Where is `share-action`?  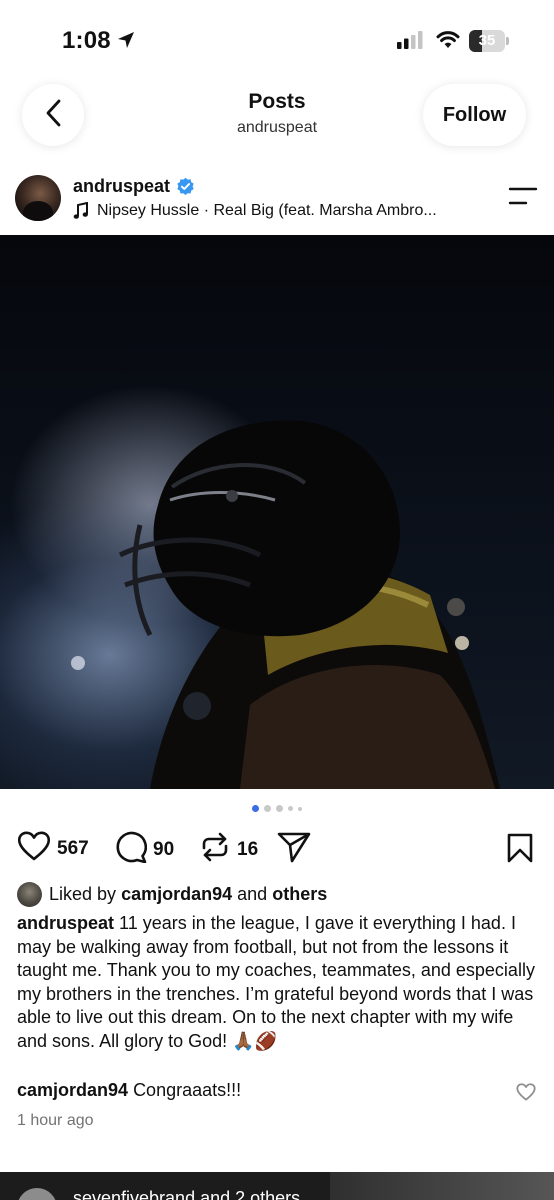 share-action is located at coordinates (294, 849).